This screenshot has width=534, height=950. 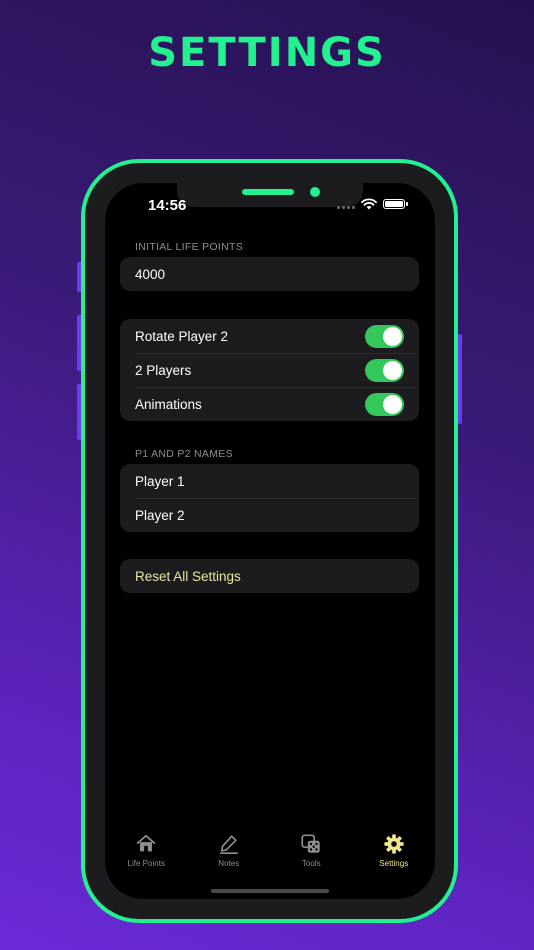 I want to click on animations-label: Animations, so click(x=168, y=404).